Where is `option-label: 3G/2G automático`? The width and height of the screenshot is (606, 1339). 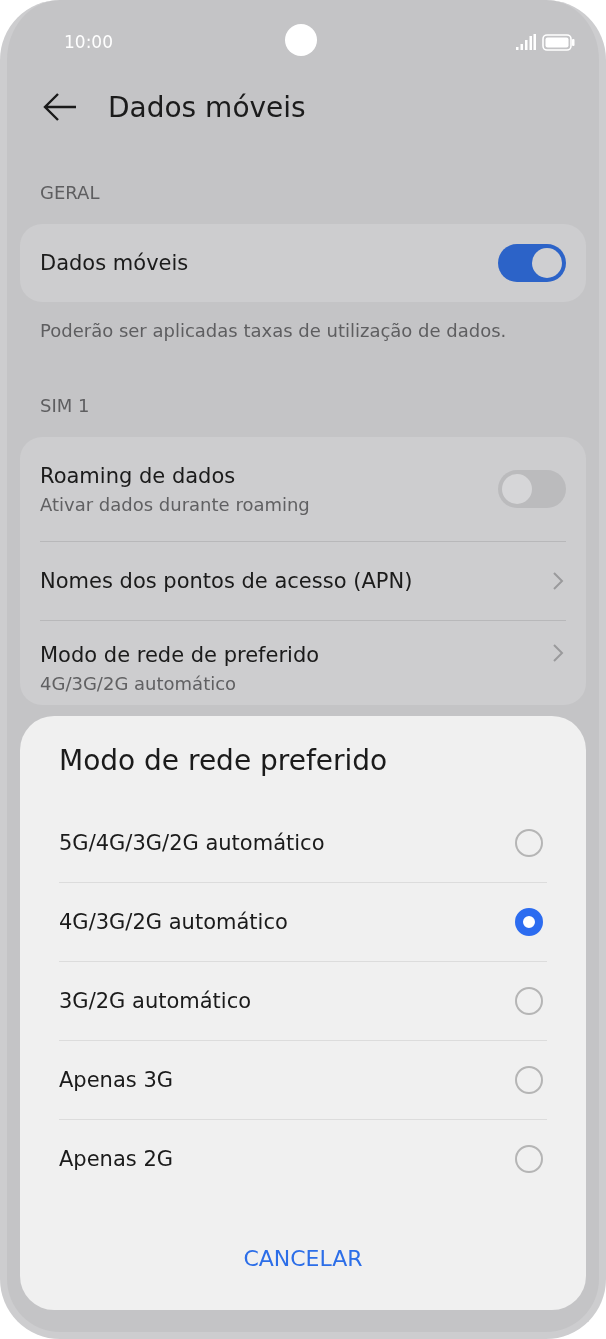
option-label: 3G/2G automático is located at coordinates (155, 1001).